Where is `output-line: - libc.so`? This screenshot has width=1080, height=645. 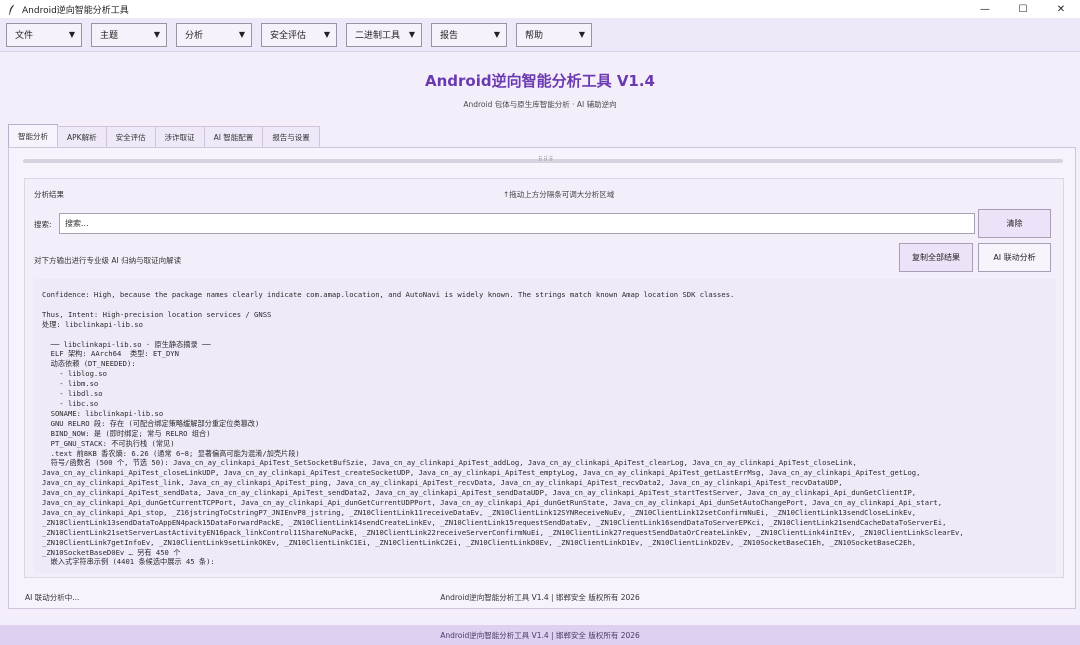 output-line: - libc.so is located at coordinates (70, 403).